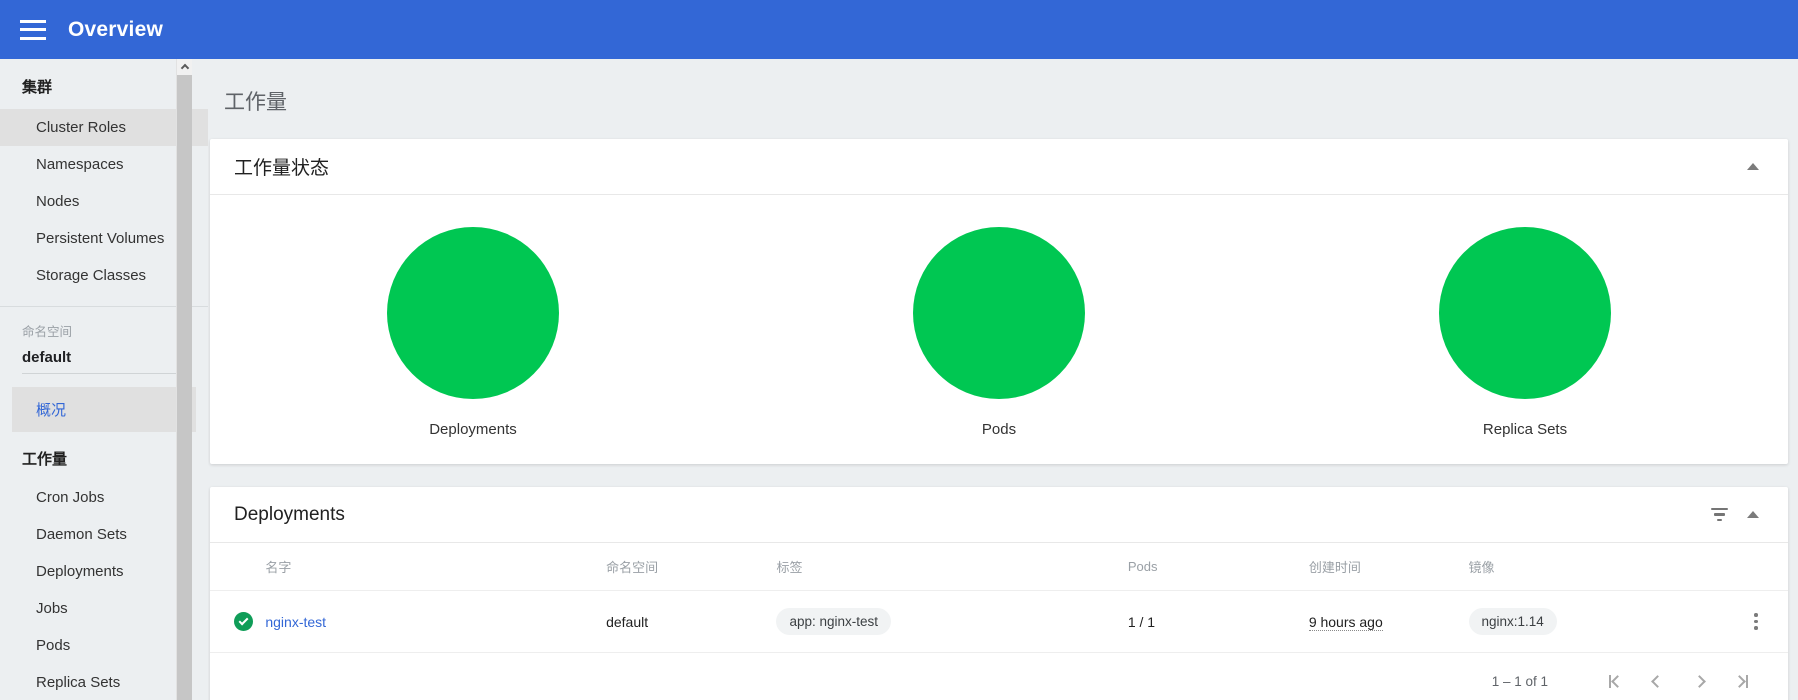 The width and height of the screenshot is (1798, 700). What do you see at coordinates (1756, 567) in the screenshot?
I see `column-actions` at bounding box center [1756, 567].